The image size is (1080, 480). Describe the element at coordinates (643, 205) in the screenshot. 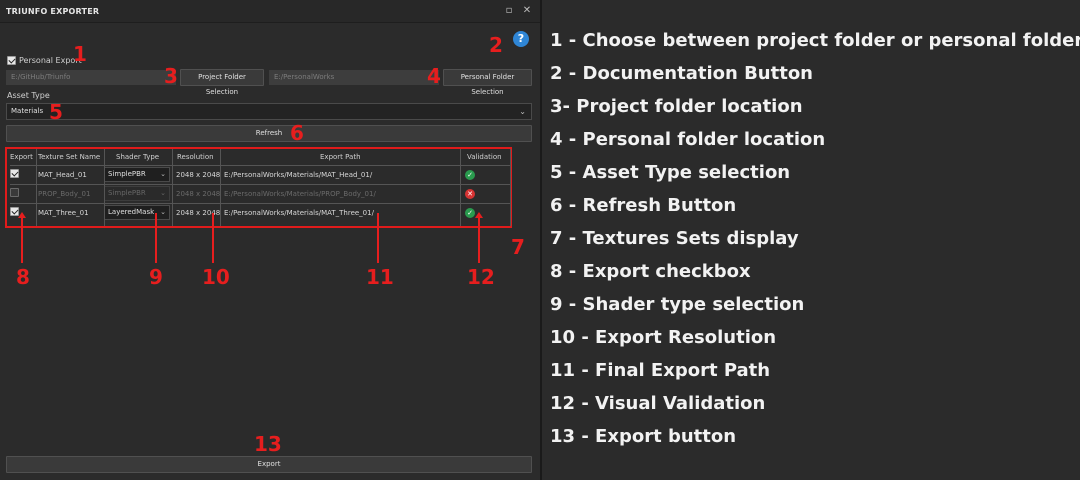

I see `legend-item: 6 - Refresh Button` at that location.